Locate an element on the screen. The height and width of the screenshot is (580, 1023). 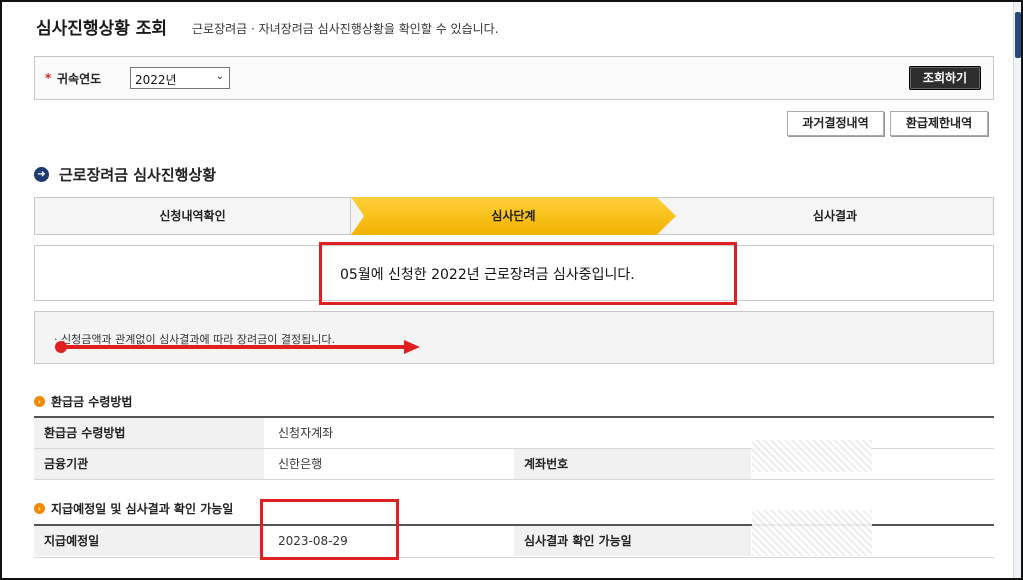
schedule-section-title: › 지급예정일 및 심사결과 확인 가능일 is located at coordinates (133, 508).